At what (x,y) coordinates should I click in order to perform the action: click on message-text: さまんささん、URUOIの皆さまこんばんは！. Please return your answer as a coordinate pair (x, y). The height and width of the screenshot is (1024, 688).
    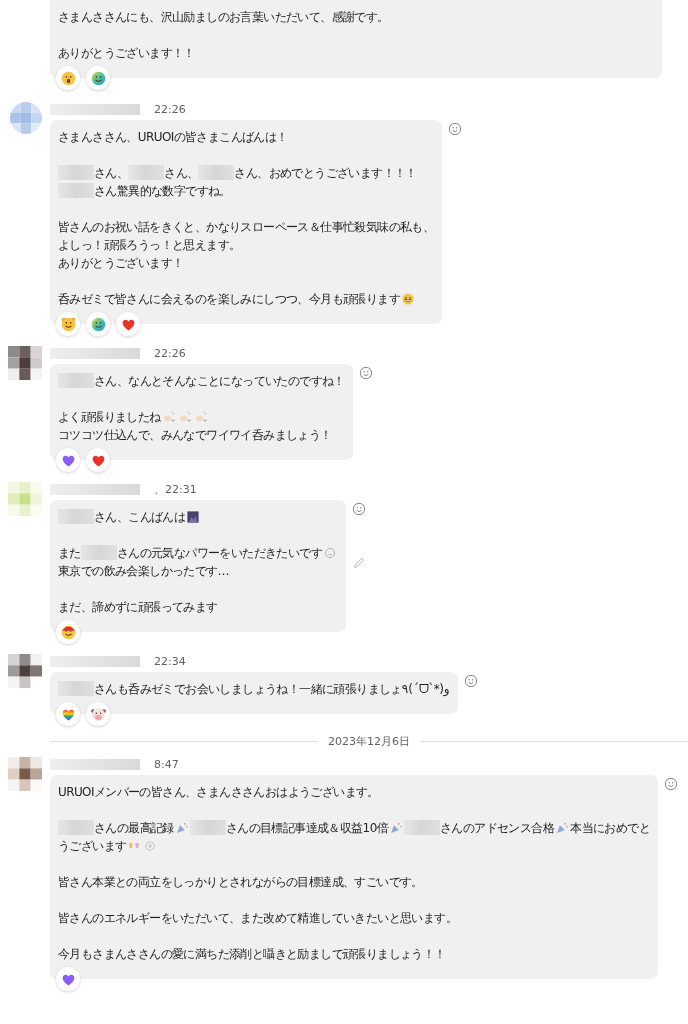
    Looking at the image, I should click on (173, 137).